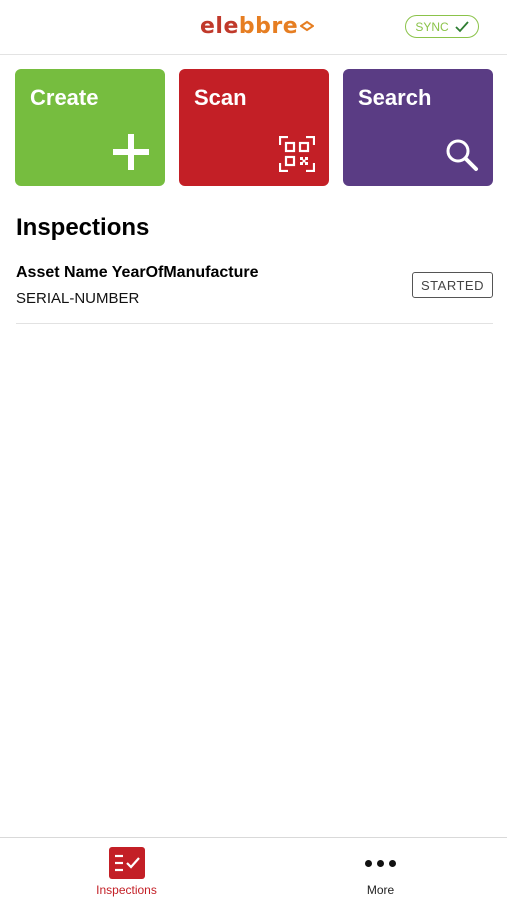 The height and width of the screenshot is (901, 507). Describe the element at coordinates (131, 152) in the screenshot. I see `plus-icon` at that location.